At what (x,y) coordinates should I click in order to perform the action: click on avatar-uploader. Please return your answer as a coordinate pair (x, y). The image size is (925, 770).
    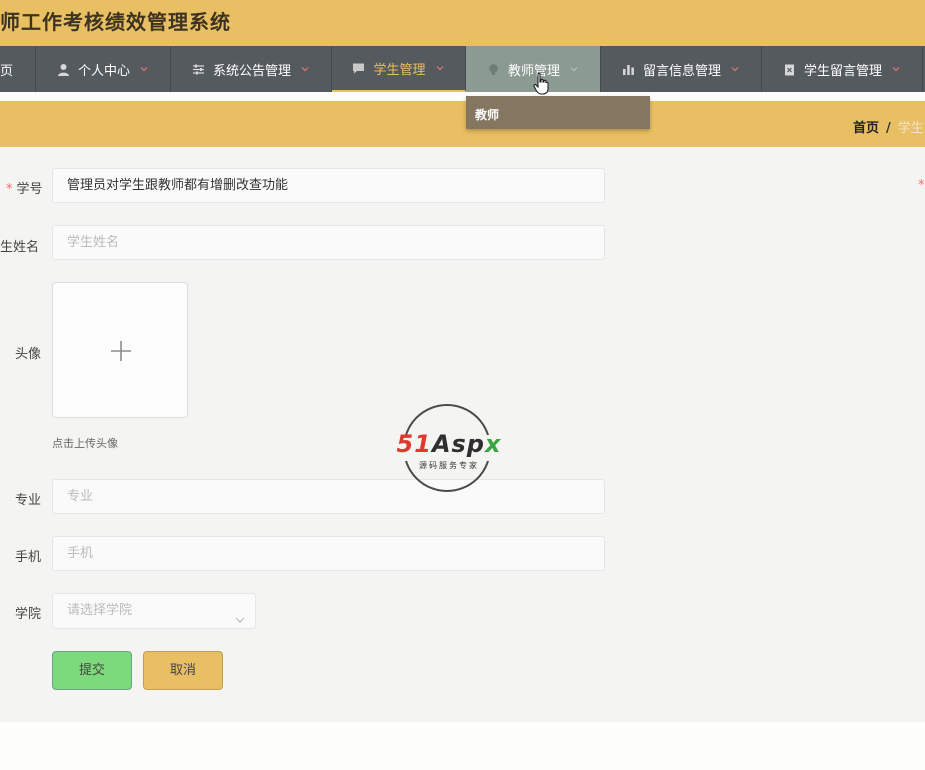
    Looking at the image, I should click on (120, 350).